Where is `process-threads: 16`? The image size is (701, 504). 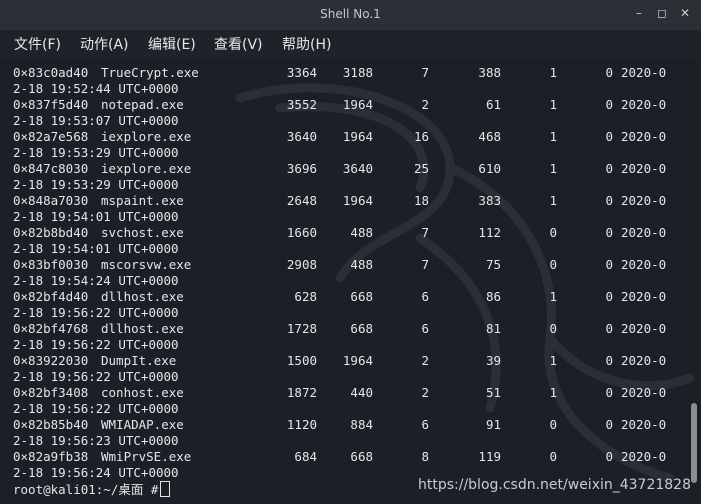
process-threads: 16 is located at coordinates (421, 136).